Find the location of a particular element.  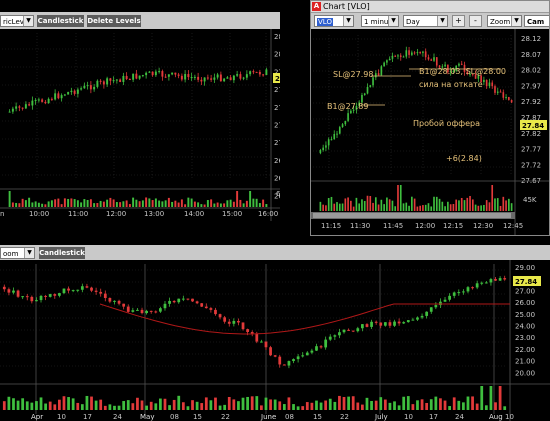

symbol-dropdown: VLO ▼ is located at coordinates (334, 21).